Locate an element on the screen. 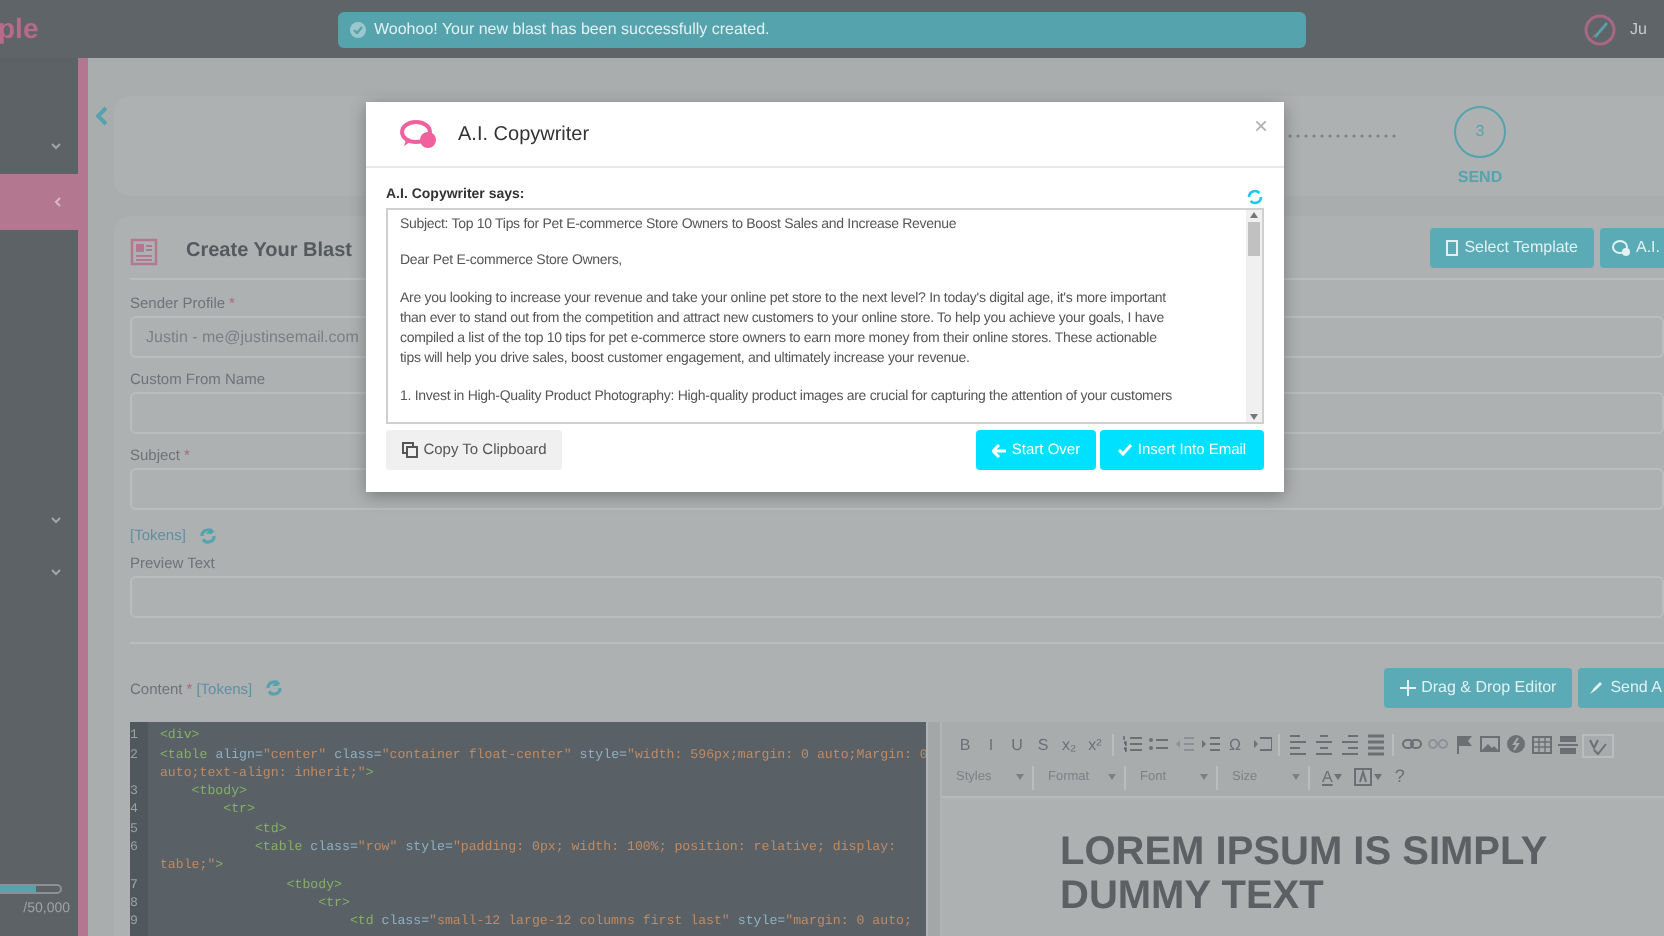  toolbar-button: Drag & Drop Editor is located at coordinates (1478, 688).